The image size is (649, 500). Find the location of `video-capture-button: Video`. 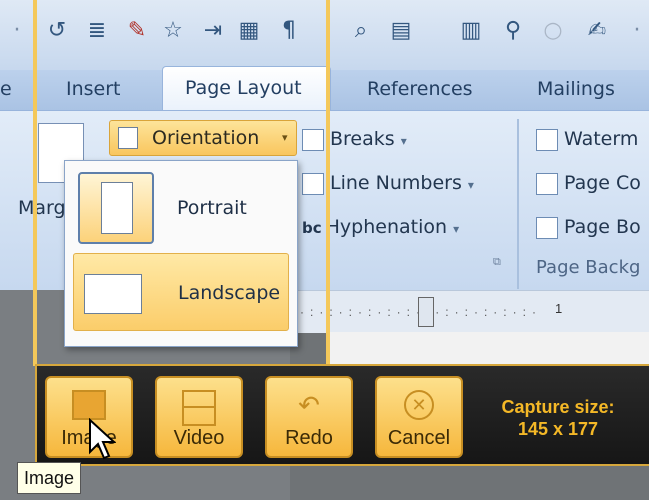

video-capture-button: Video is located at coordinates (199, 417).